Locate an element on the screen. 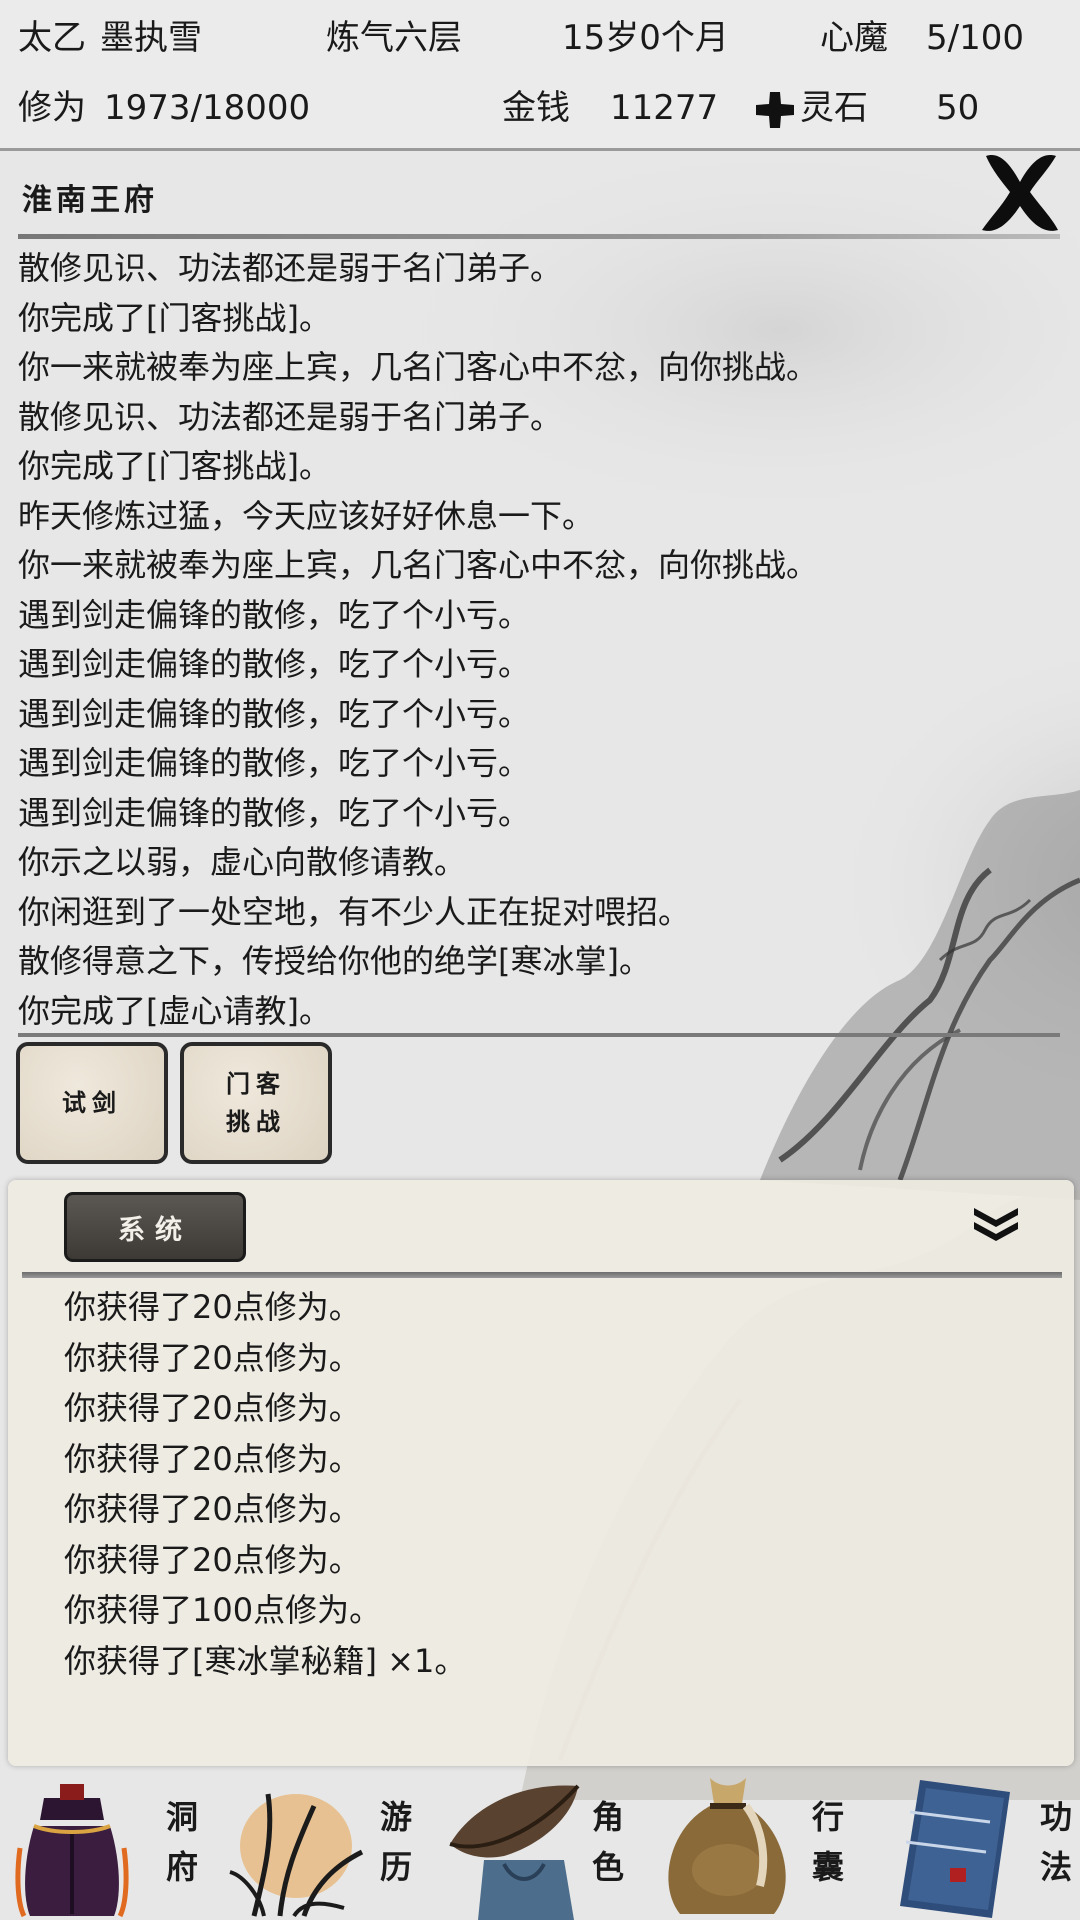 The height and width of the screenshot is (1920, 1080). money-label: 金钱 is located at coordinates (536, 108).